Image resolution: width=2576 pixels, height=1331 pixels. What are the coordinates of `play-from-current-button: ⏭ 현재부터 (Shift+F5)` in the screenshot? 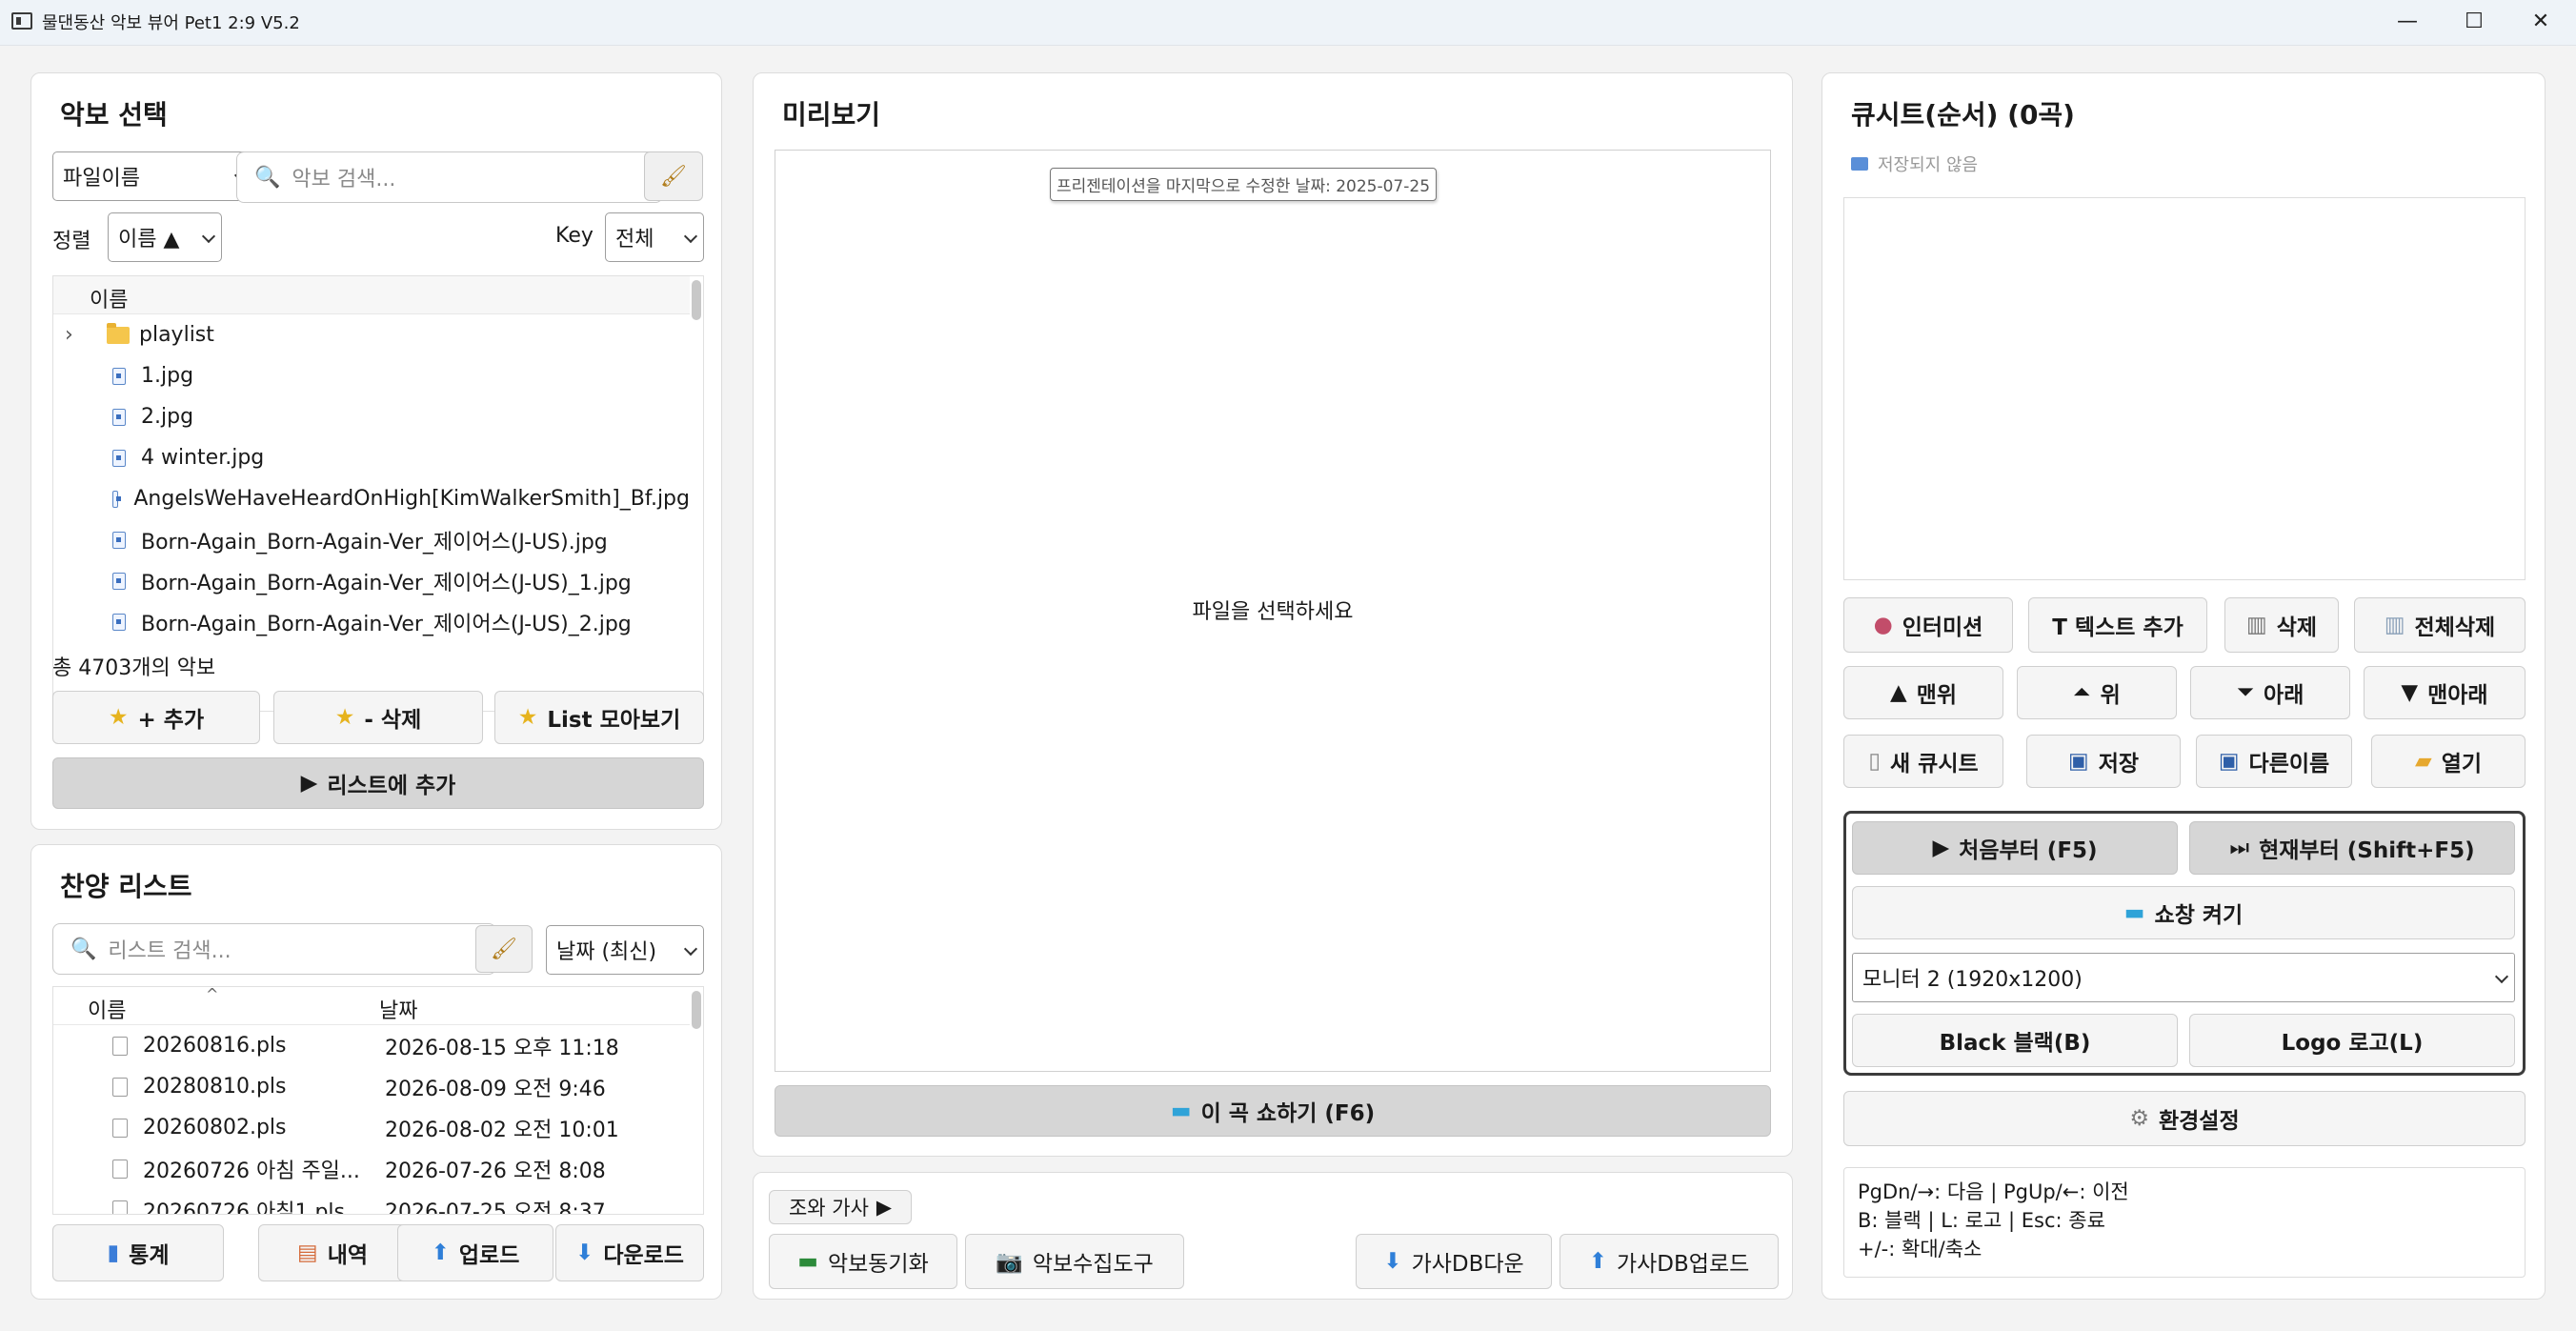 It's located at (2352, 848).